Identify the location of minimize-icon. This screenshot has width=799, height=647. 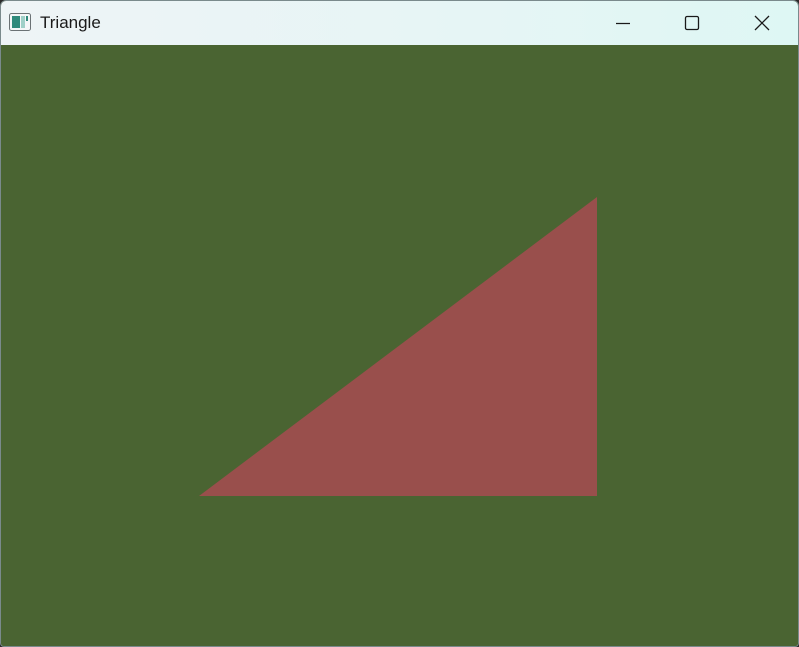
(623, 23).